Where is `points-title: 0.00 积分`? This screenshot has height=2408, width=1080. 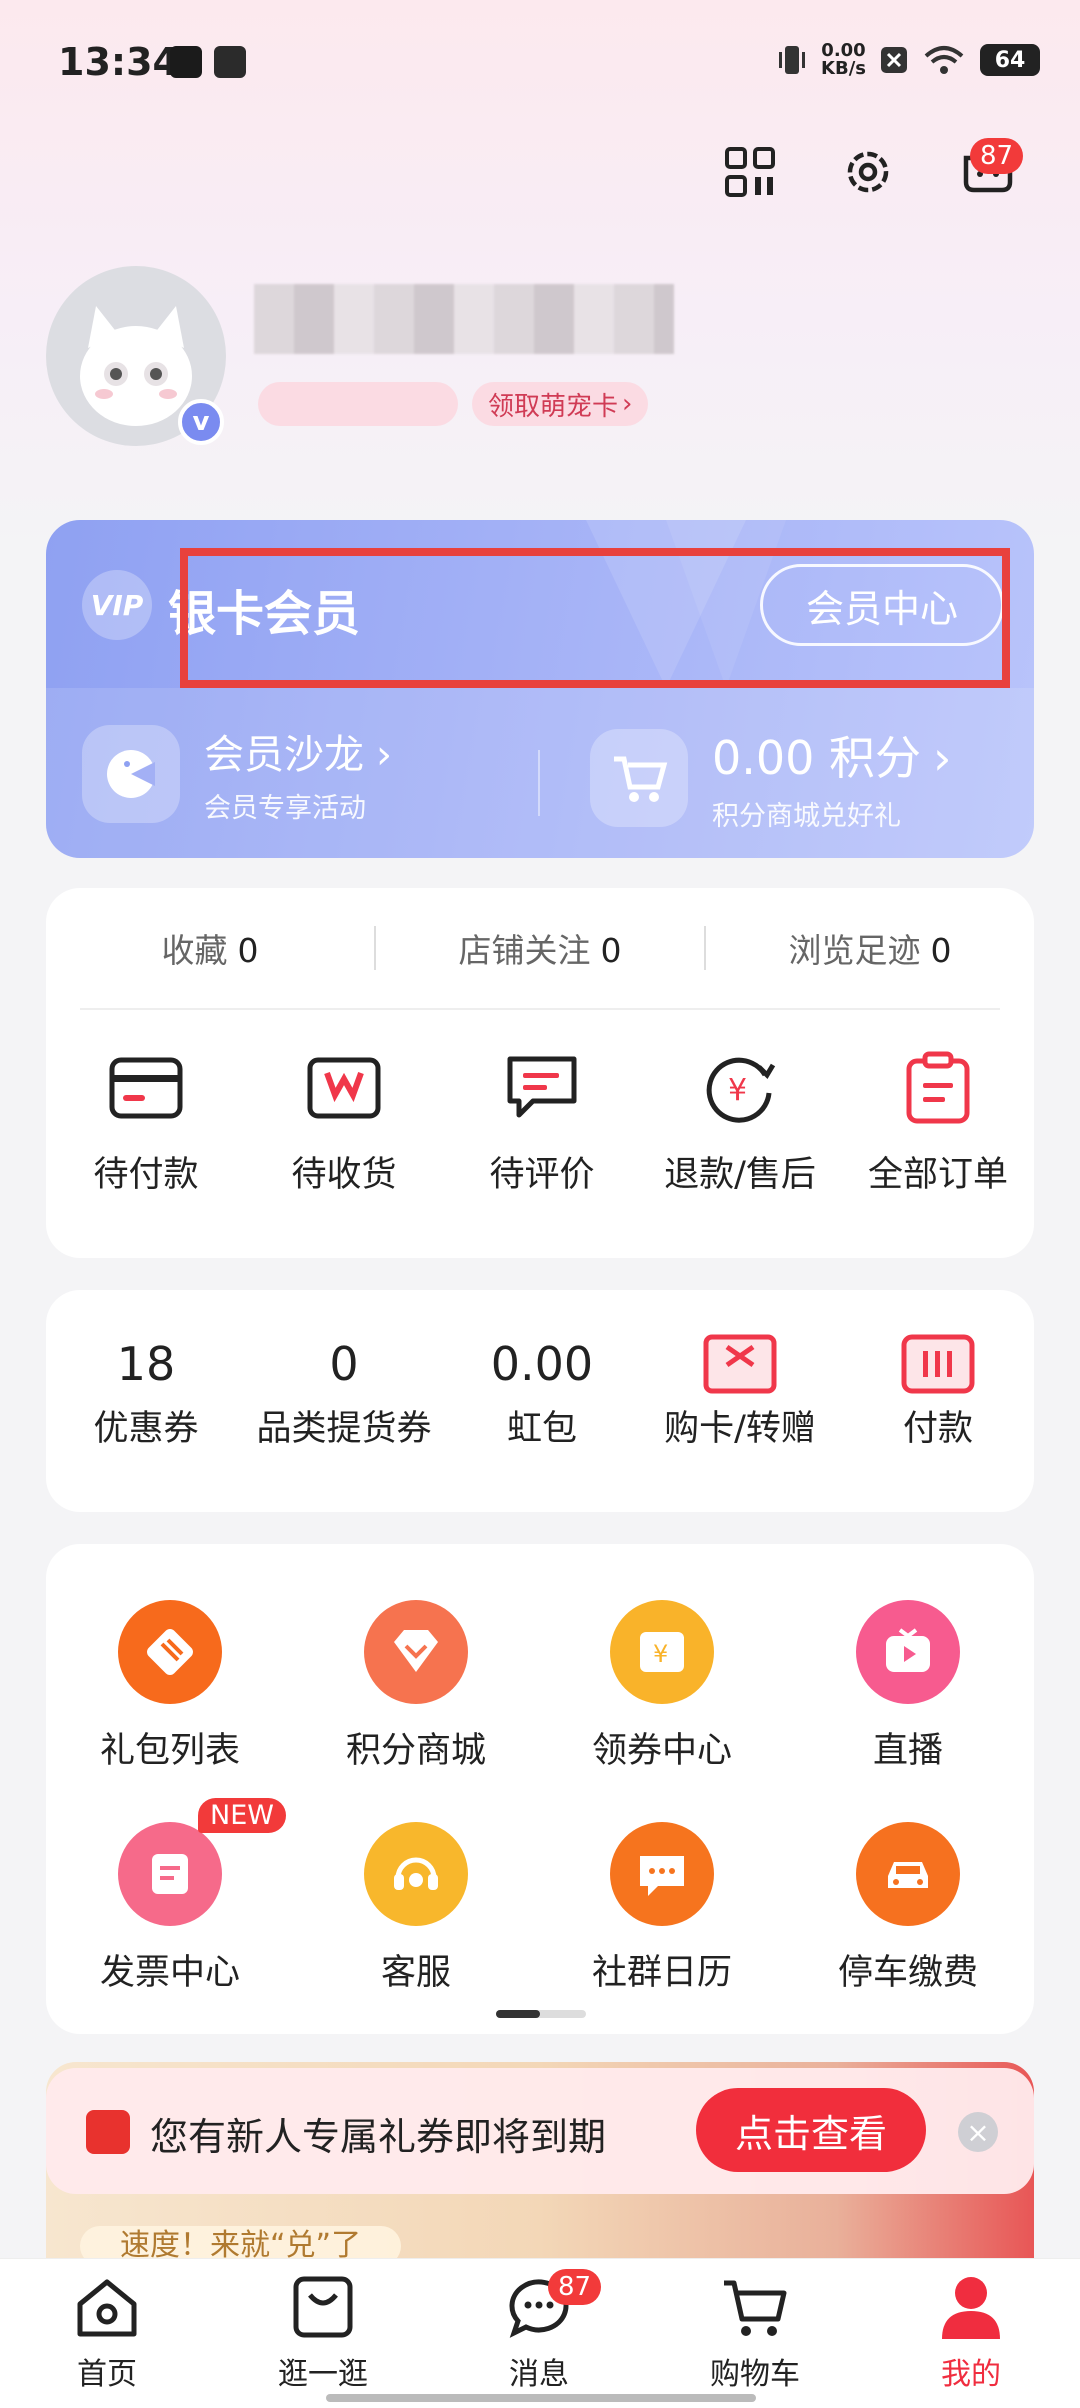 points-title: 0.00 积分 is located at coordinates (817, 758).